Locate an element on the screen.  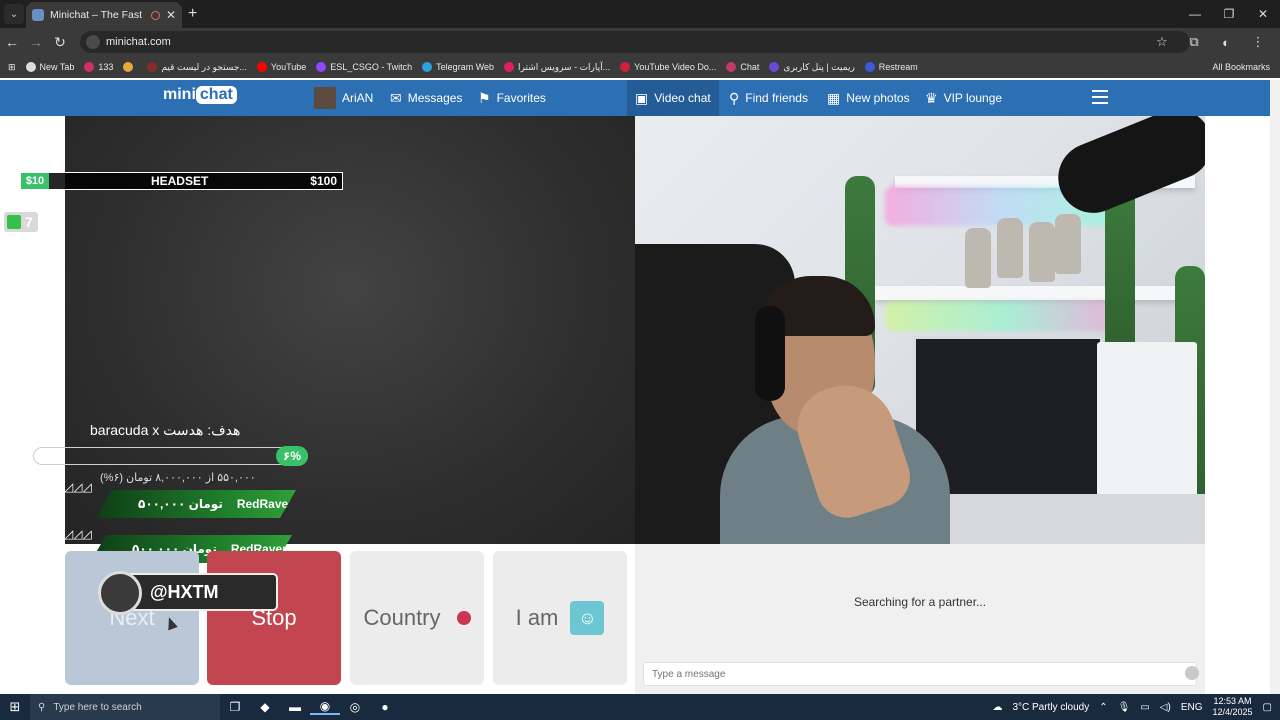
weather-text: 3°C Partly cloudy is located at coordinates (1050, 707).